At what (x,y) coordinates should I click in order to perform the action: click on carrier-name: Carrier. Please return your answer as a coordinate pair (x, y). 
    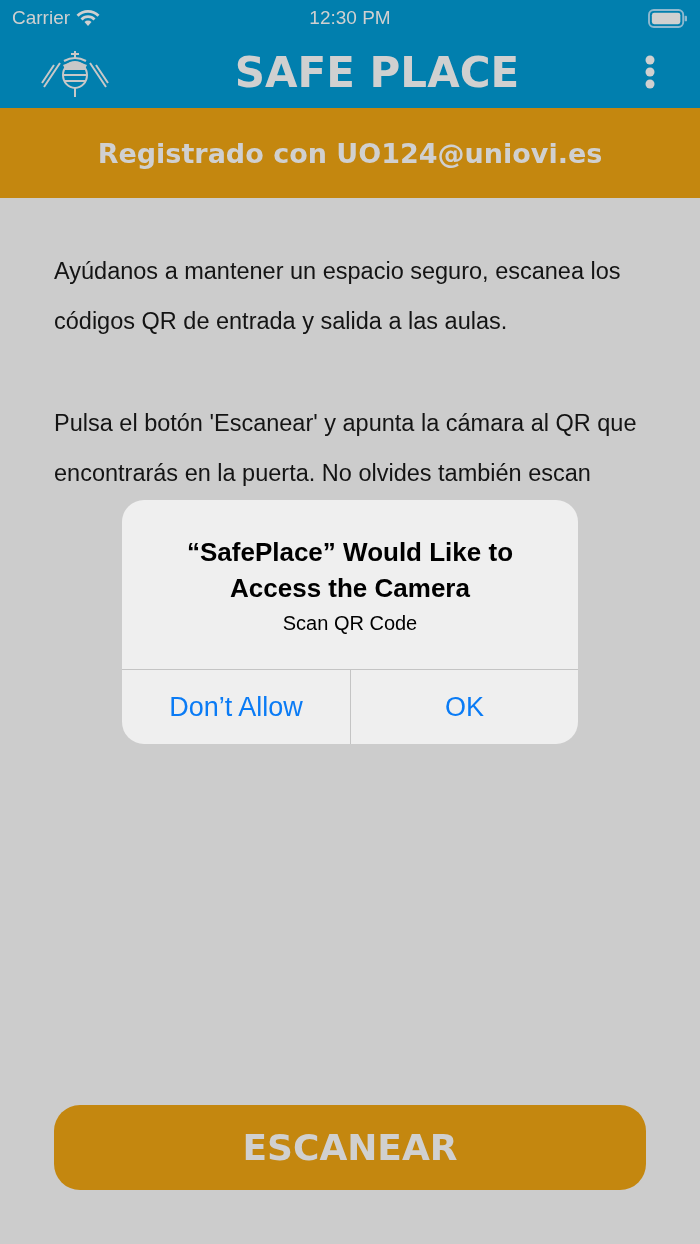
    Looking at the image, I should click on (41, 18).